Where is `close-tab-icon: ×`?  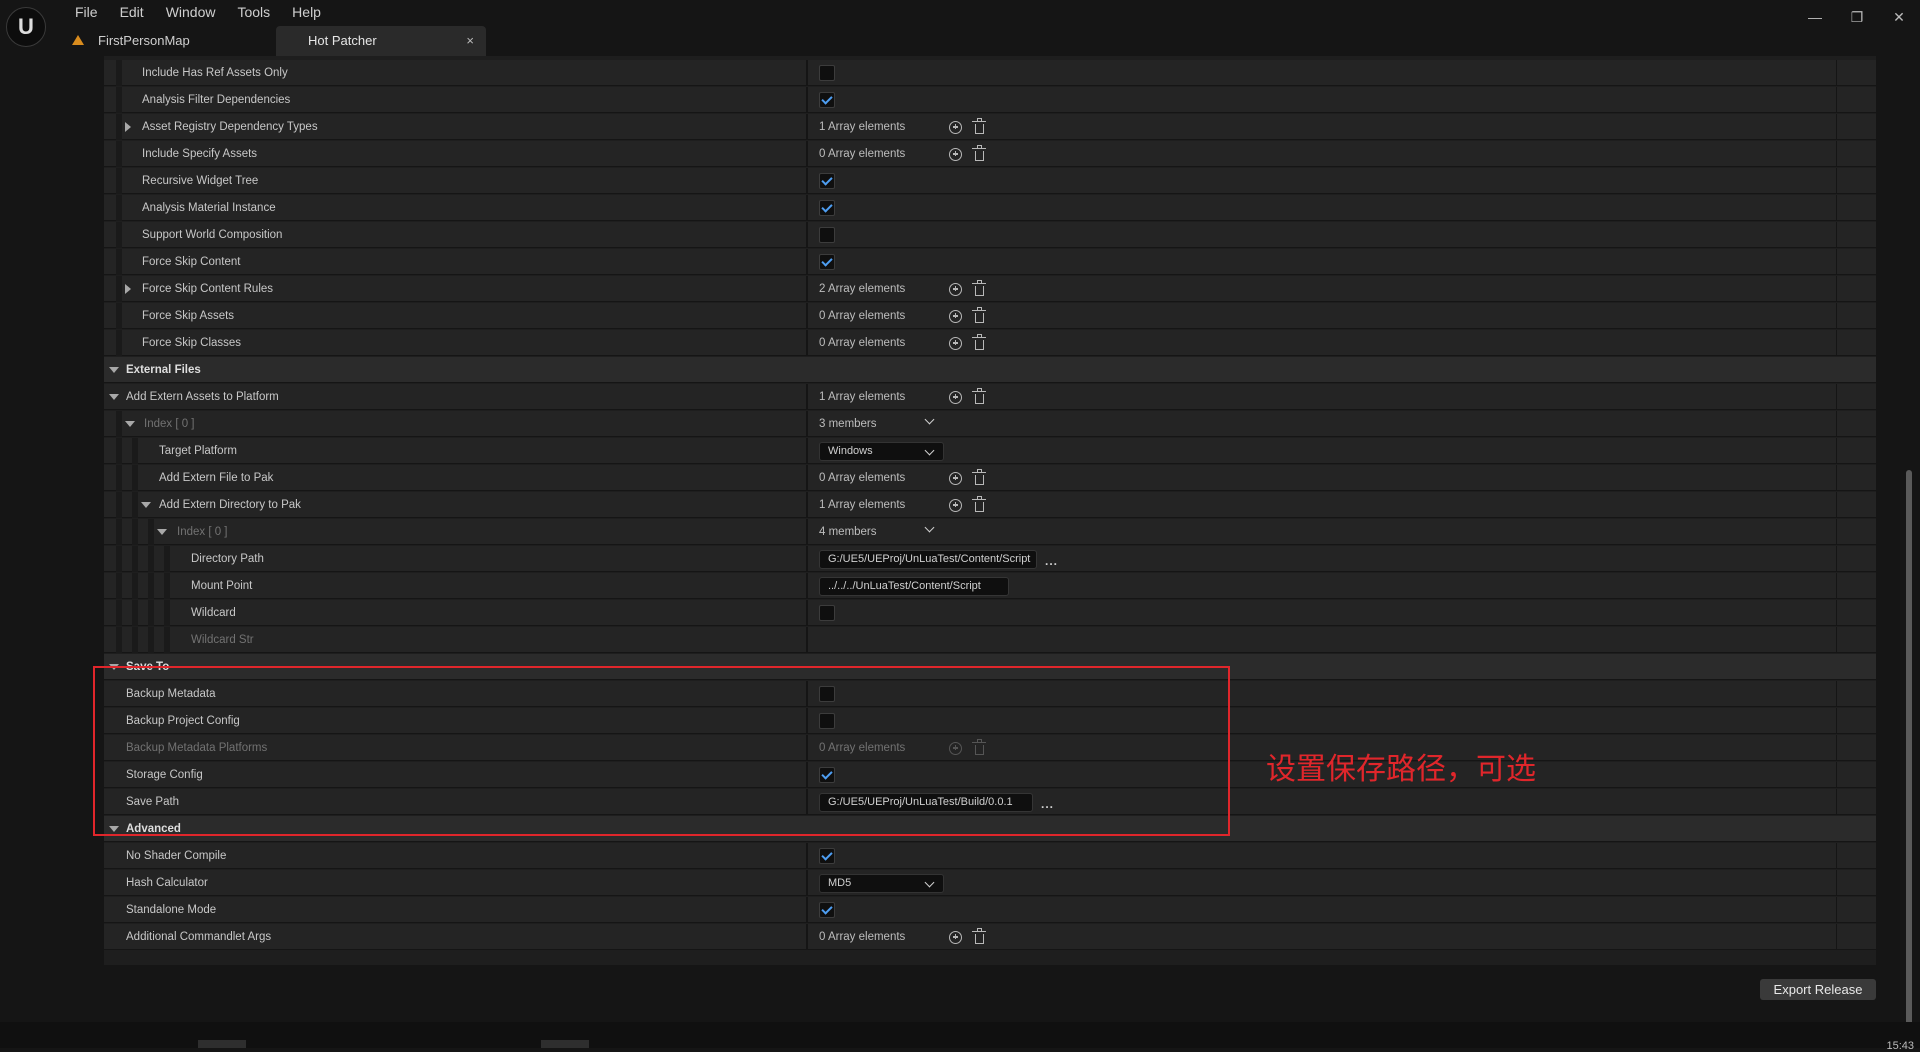
close-tab-icon: × is located at coordinates (470, 41).